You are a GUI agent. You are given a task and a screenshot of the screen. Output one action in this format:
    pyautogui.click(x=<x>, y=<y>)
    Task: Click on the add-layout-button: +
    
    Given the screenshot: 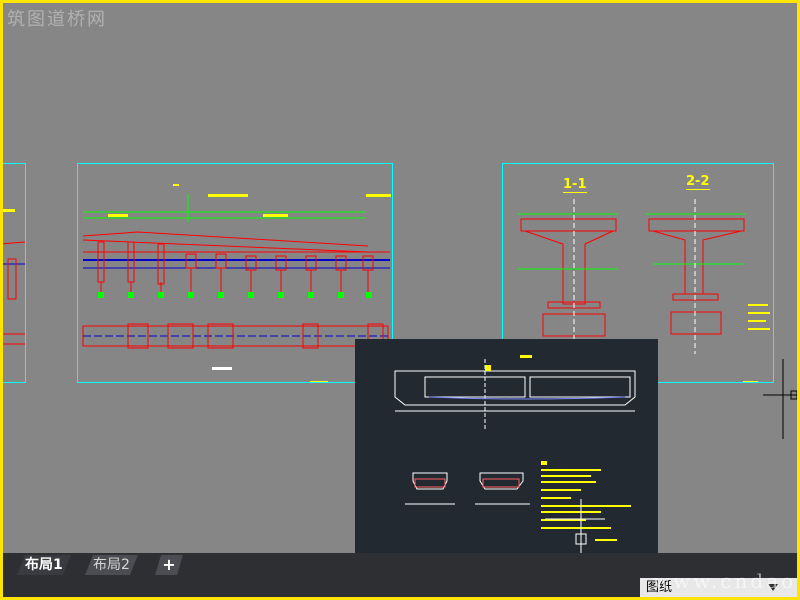 What is the action you would take?
    pyautogui.click(x=169, y=565)
    